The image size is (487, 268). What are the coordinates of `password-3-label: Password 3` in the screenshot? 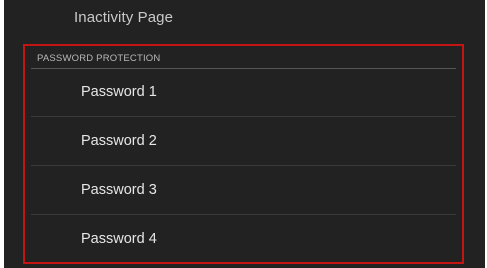 It's located at (119, 190).